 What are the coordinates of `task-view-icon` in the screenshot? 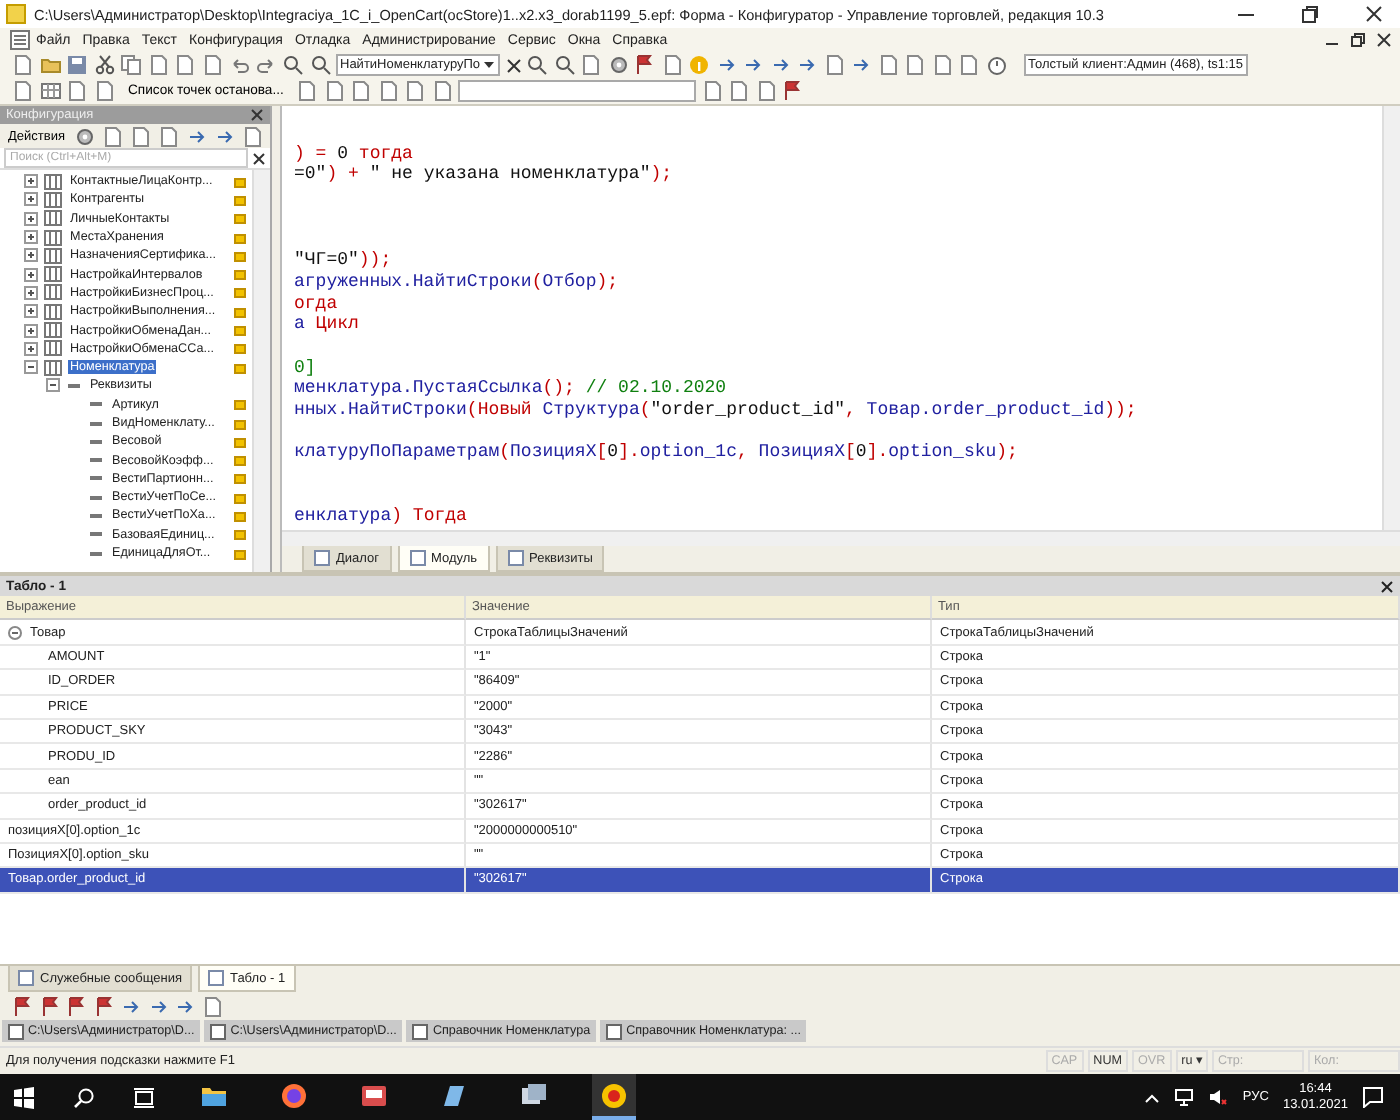 It's located at (144, 1097).